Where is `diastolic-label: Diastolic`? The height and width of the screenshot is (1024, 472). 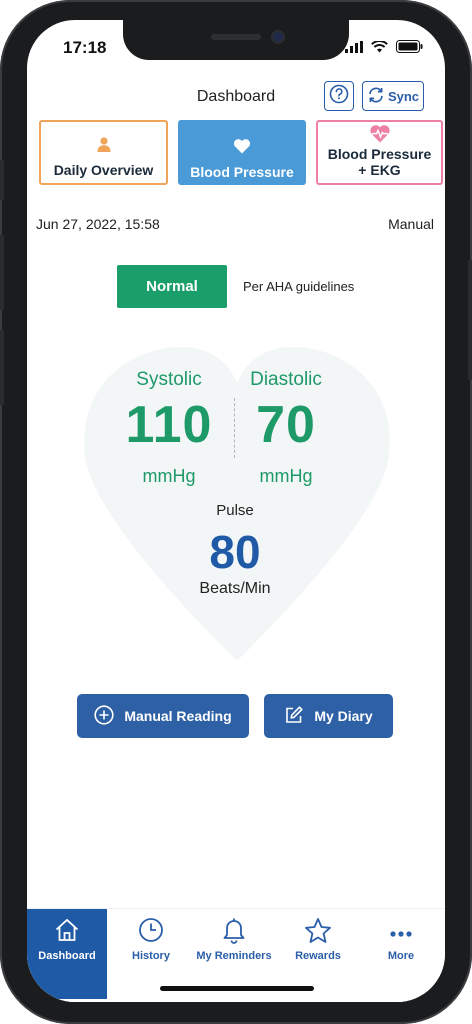
diastolic-label: Diastolic is located at coordinates (286, 379).